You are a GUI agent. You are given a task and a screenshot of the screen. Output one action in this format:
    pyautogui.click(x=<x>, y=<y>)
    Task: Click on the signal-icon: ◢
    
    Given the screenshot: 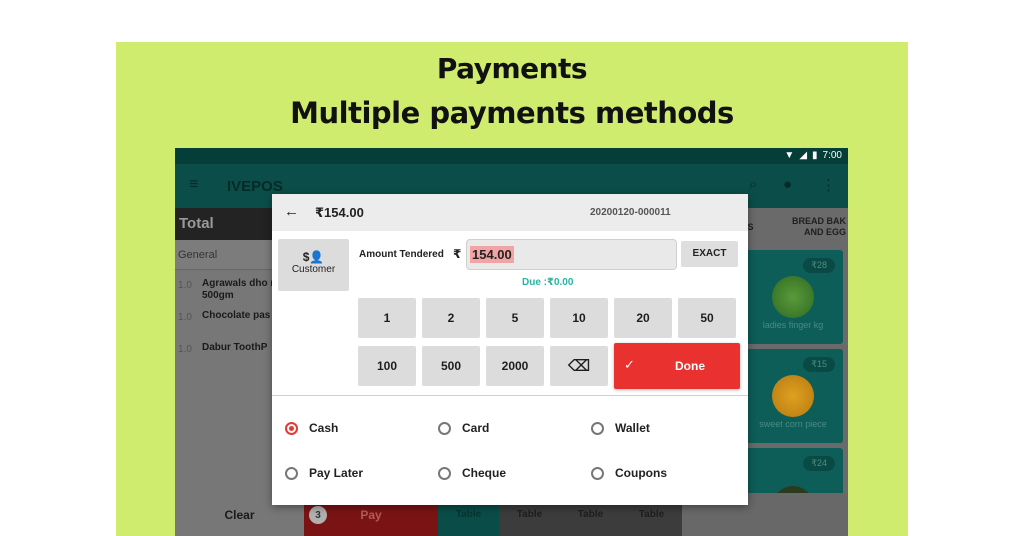 What is the action you would take?
    pyautogui.click(x=803, y=155)
    